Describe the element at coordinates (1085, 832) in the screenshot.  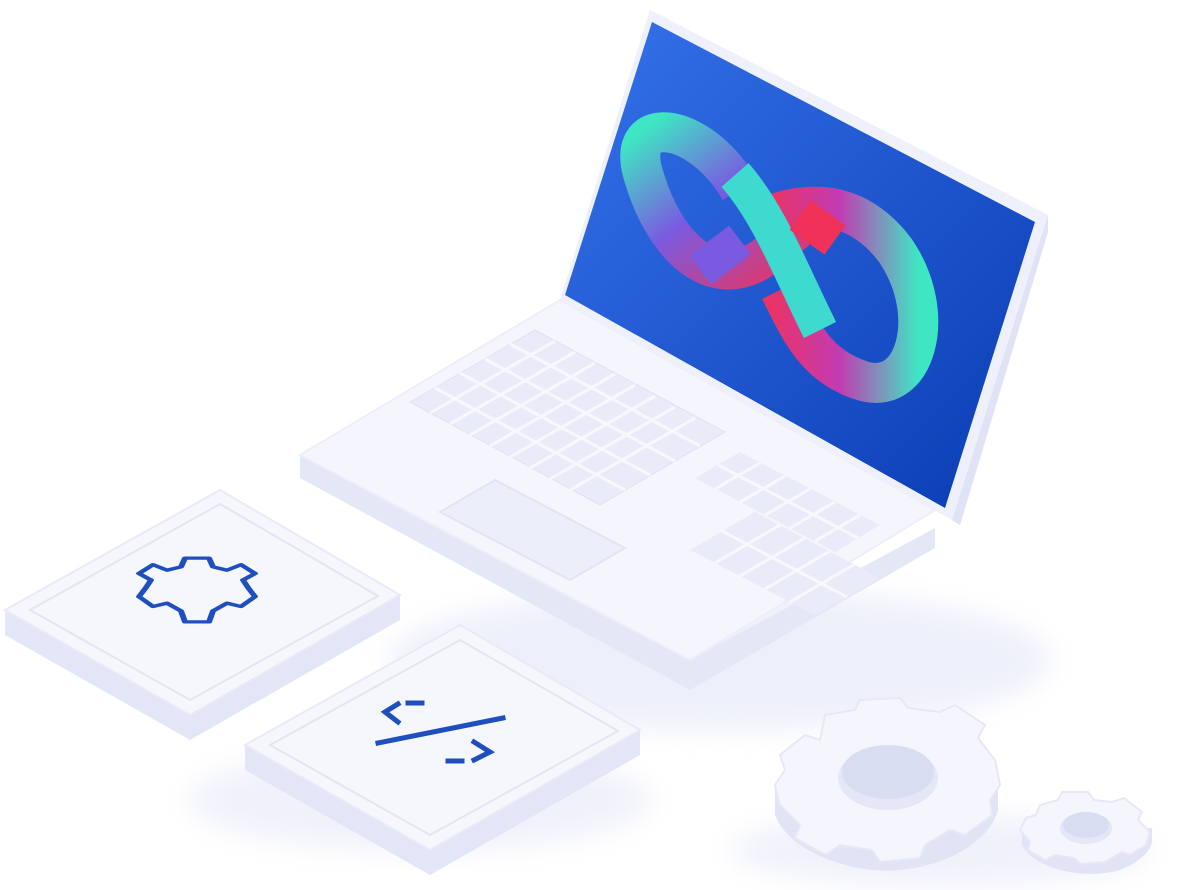
I see `small-gear-icon` at that location.